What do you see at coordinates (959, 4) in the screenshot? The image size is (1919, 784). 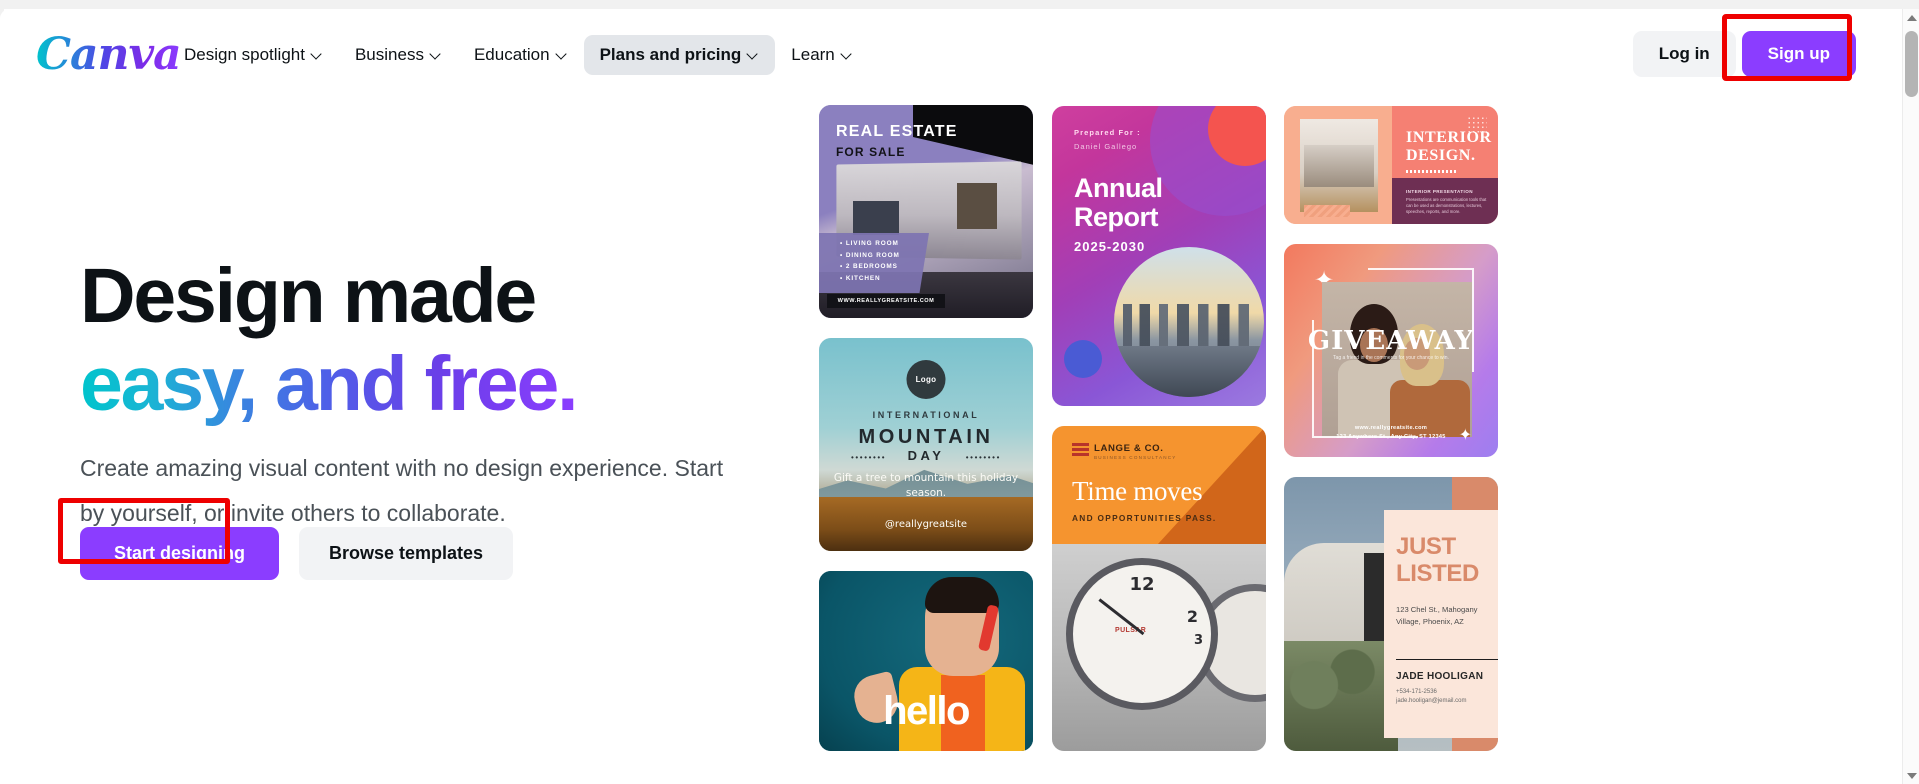 I see `browser-chrome-top` at bounding box center [959, 4].